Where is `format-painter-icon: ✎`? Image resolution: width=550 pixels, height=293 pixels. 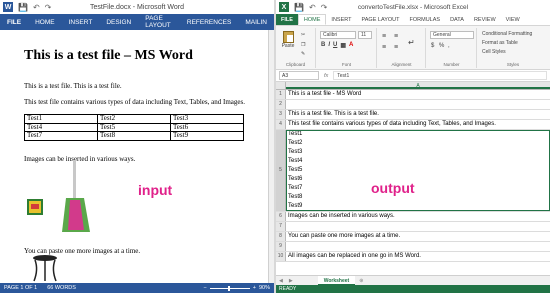
format-painter-icon: ✎ is located at coordinates (303, 54).